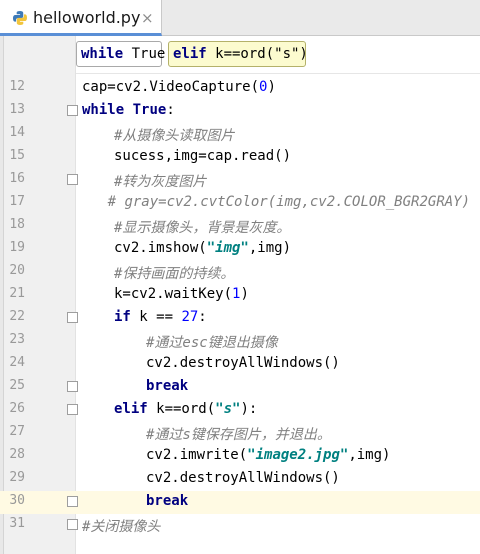 This screenshot has width=480, height=554. Describe the element at coordinates (179, 87) in the screenshot. I see `code-text: cap=cv2.VideoCapture(0)` at that location.